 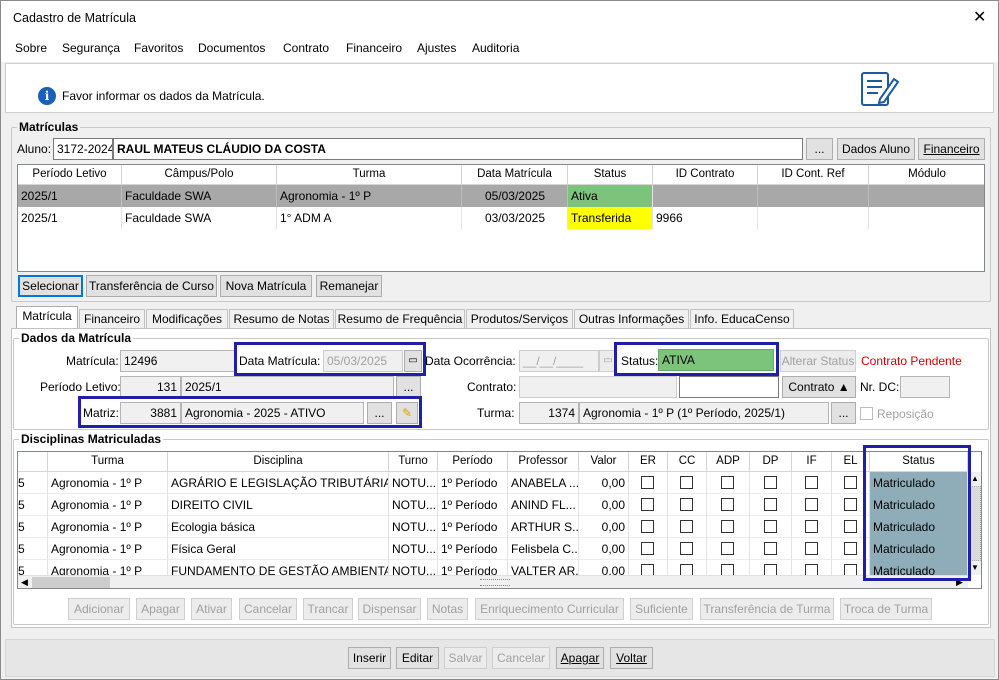 I want to click on col-cc: CC, so click(x=687, y=462).